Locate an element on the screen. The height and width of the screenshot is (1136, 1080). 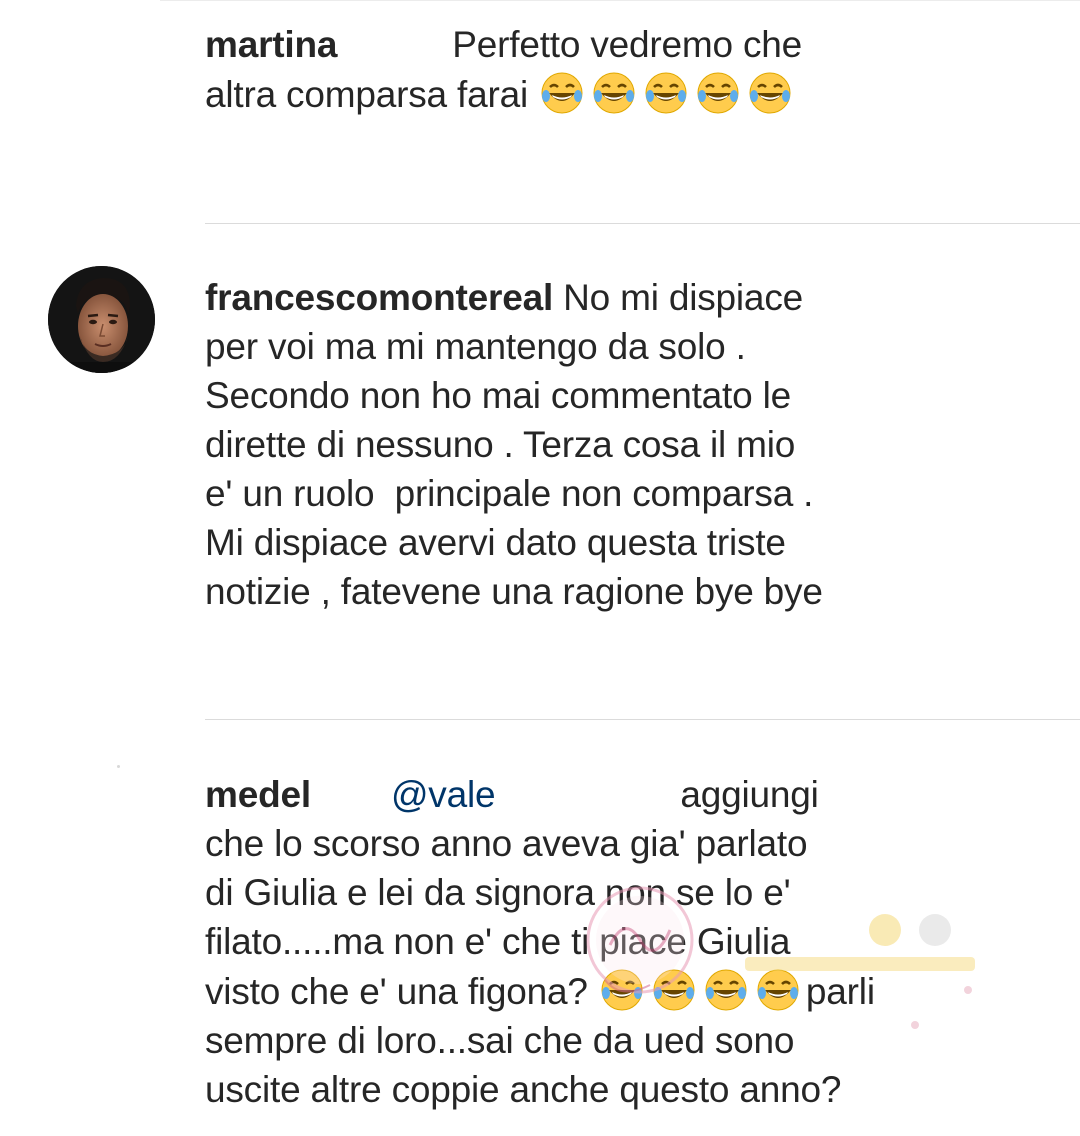
comment-line: visto che e' una figona? parli is located at coordinates (565, 991).